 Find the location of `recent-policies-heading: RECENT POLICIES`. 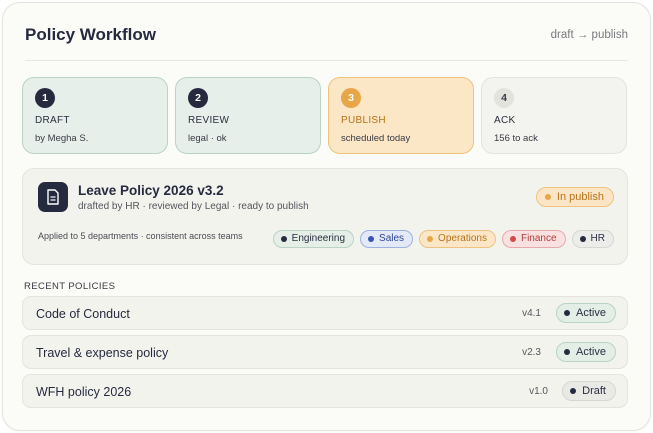

recent-policies-heading: RECENT POLICIES is located at coordinates (70, 286).